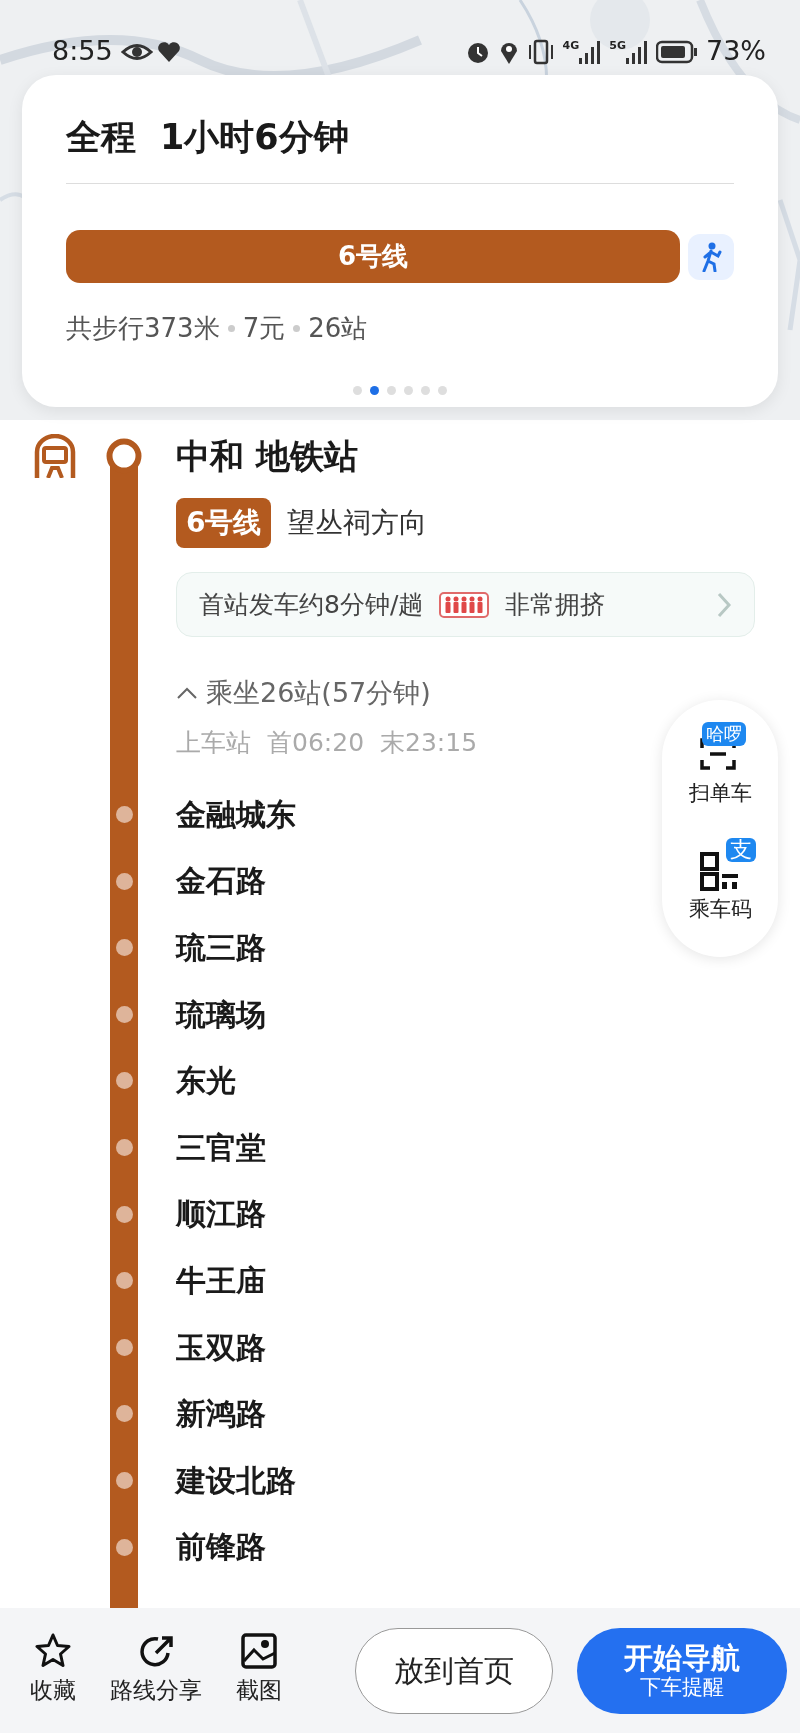 The image size is (800, 1733). I want to click on network-type: 4G, so click(571, 45).